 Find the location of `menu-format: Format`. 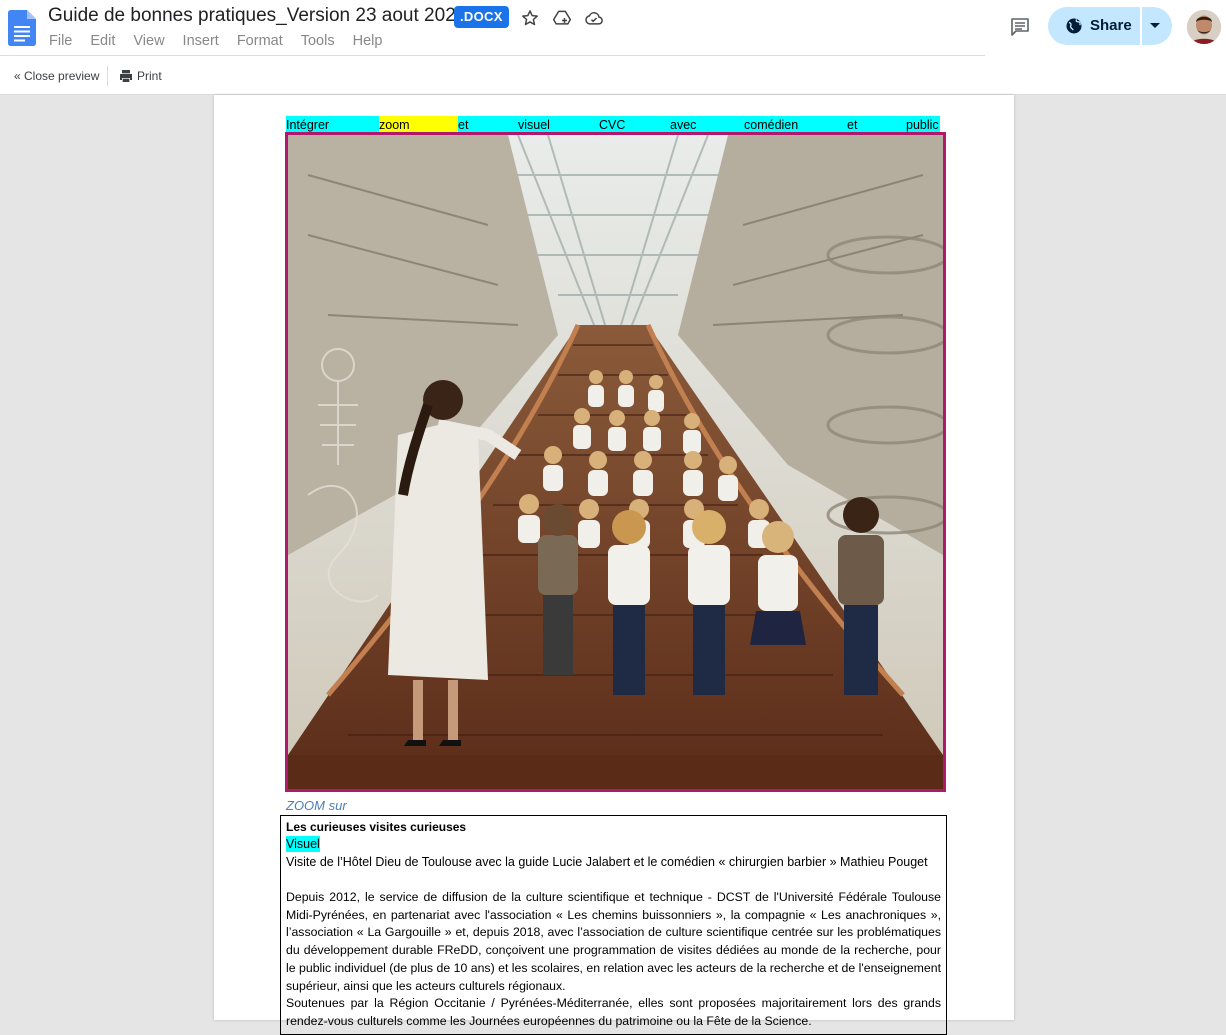

menu-format: Format is located at coordinates (260, 41).